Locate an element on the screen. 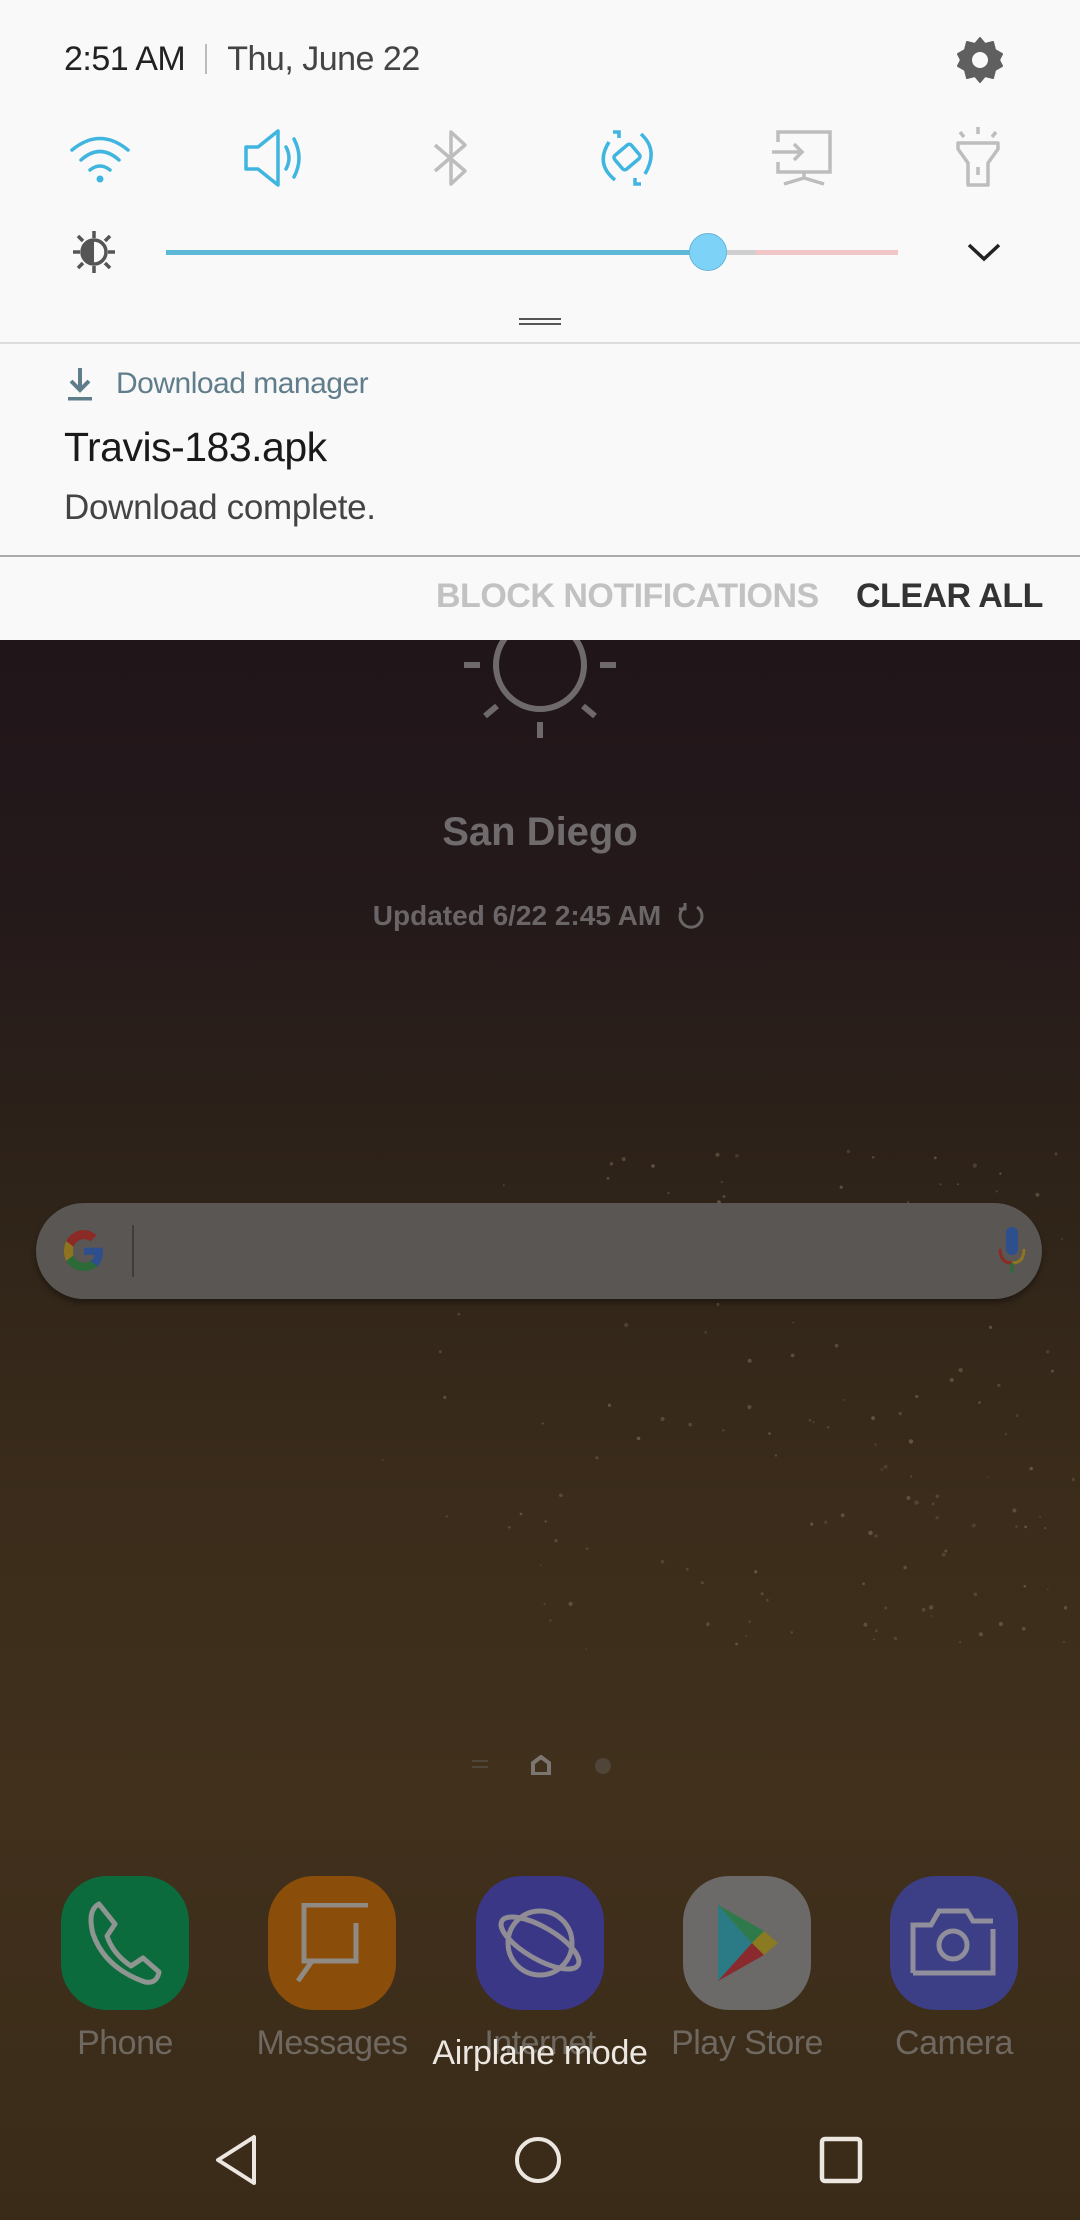 This screenshot has width=1080, height=2220. wifi-icon is located at coordinates (100, 159).